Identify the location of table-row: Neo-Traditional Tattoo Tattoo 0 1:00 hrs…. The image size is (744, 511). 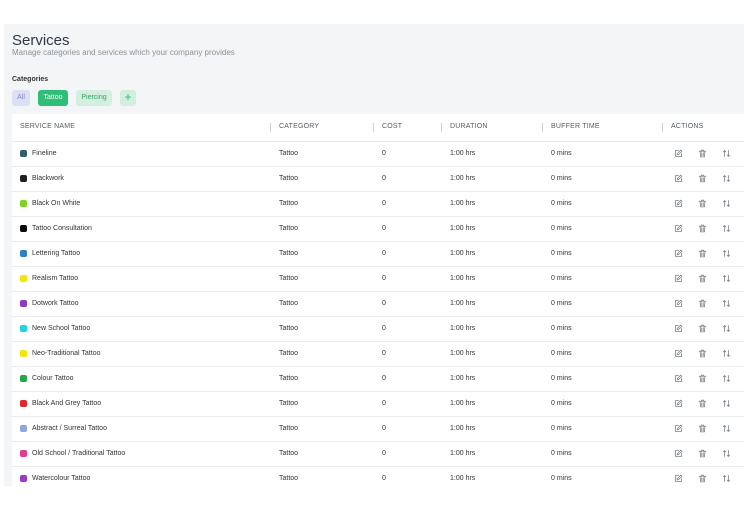
(378, 354).